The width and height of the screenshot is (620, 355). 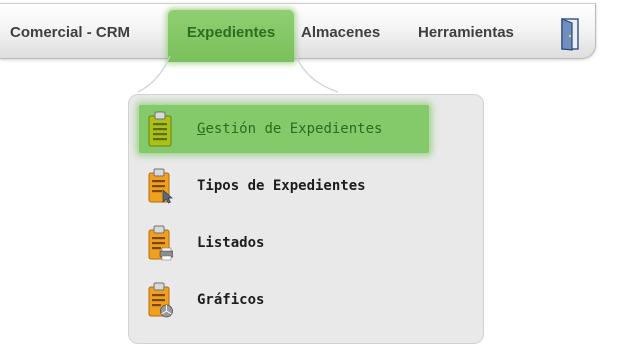 What do you see at coordinates (231, 243) in the screenshot?
I see `menu-item-label: Listados` at bounding box center [231, 243].